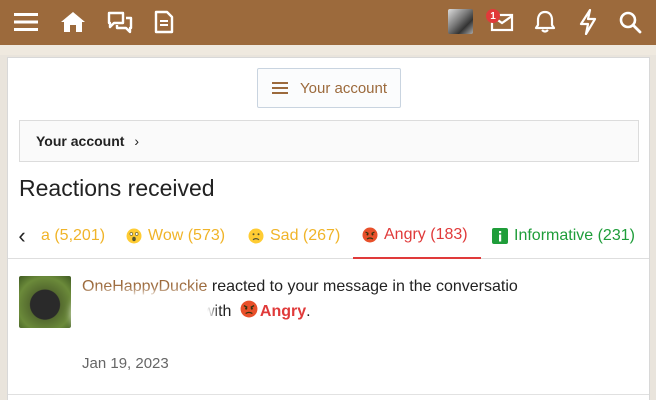 The width and height of the screenshot is (656, 400). I want to click on tab-label: a (5,201), so click(73, 235).